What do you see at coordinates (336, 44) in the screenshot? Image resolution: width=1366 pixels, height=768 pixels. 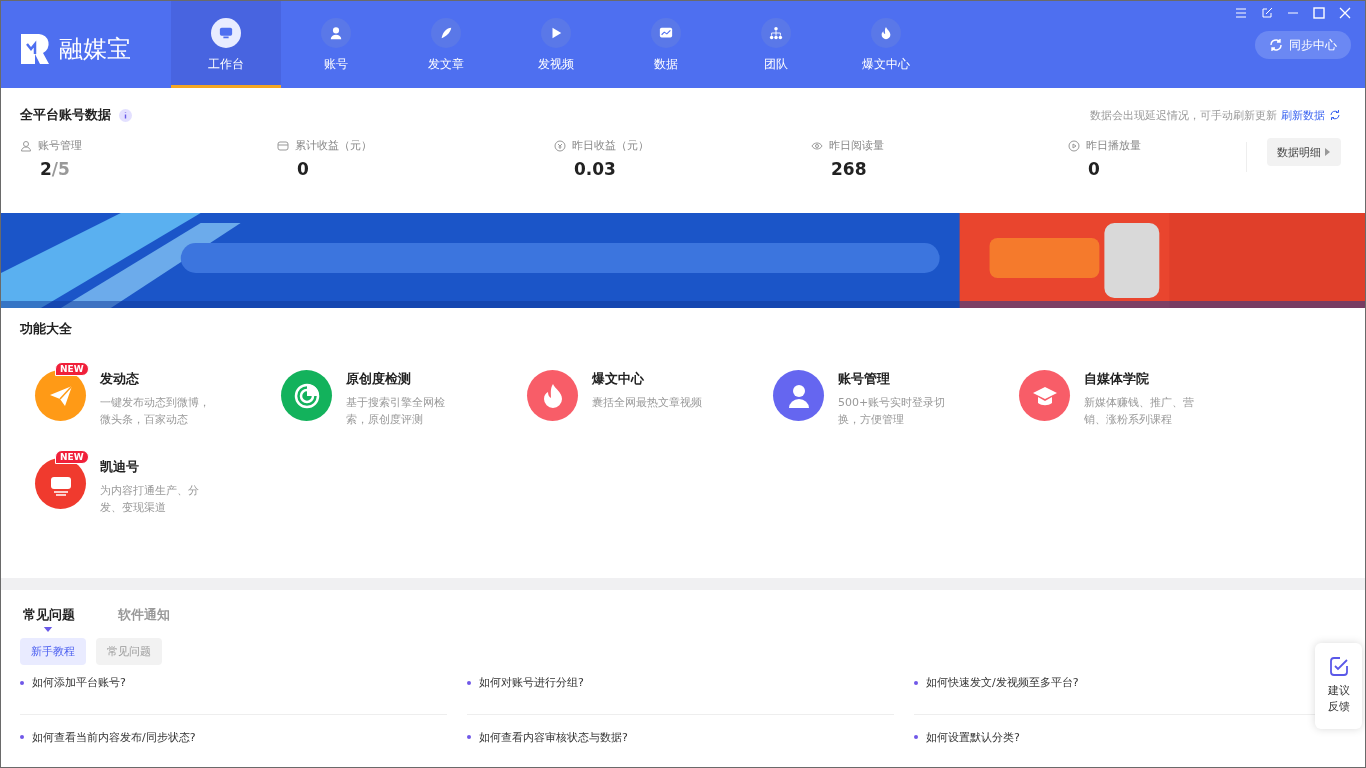 I see `nav-tab: 账号` at bounding box center [336, 44].